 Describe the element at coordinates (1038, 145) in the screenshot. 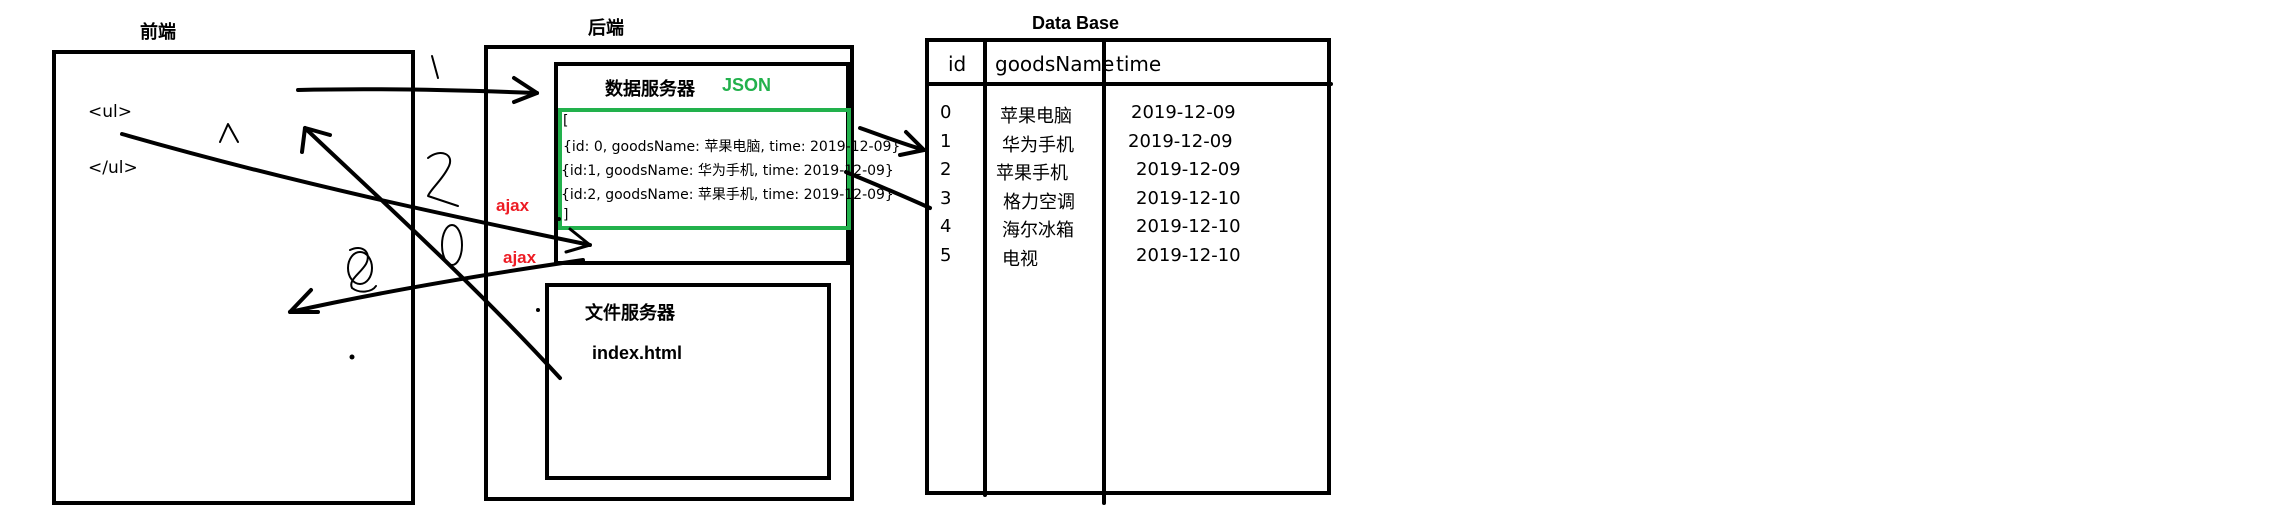

I see `table-cell-goodsname: 华为手机` at that location.